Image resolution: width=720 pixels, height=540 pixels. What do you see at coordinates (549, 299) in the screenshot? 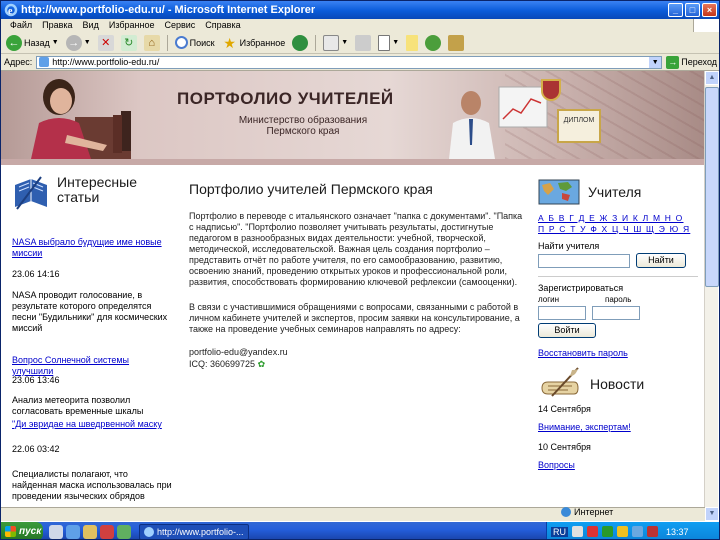
I see `login-label: логин` at bounding box center [549, 299].